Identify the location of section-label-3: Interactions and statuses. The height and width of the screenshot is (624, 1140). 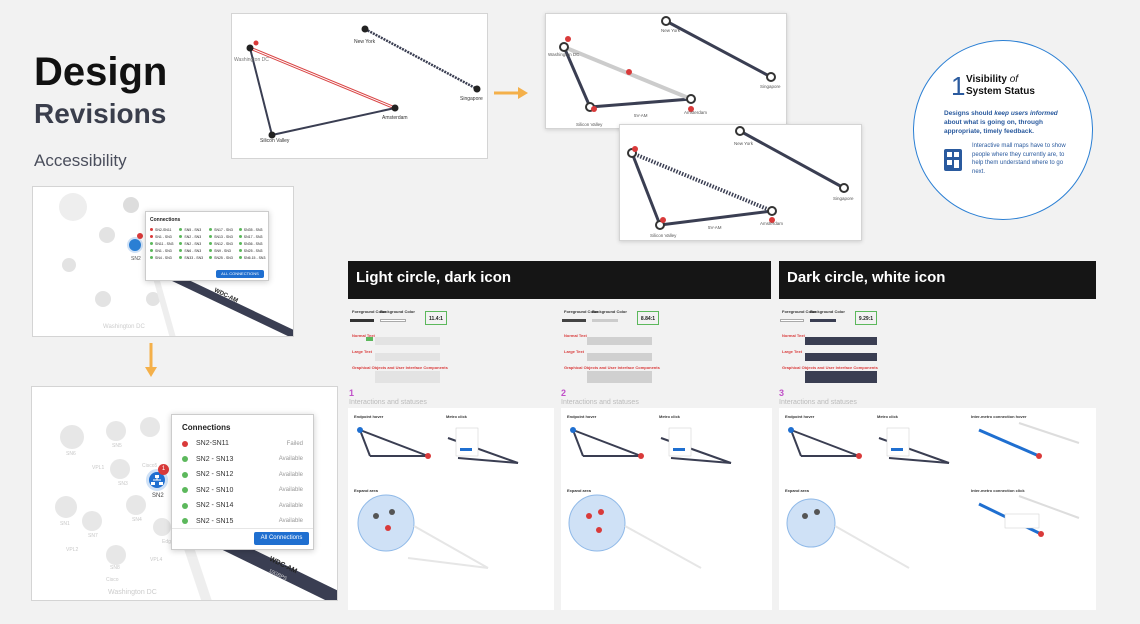
(818, 402).